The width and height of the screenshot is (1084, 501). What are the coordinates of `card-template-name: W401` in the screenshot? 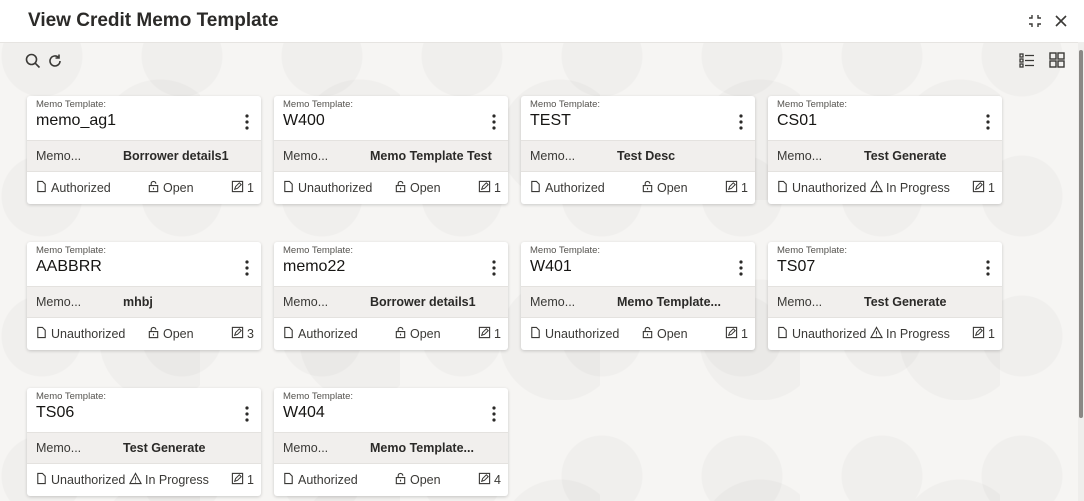 It's located at (551, 266).